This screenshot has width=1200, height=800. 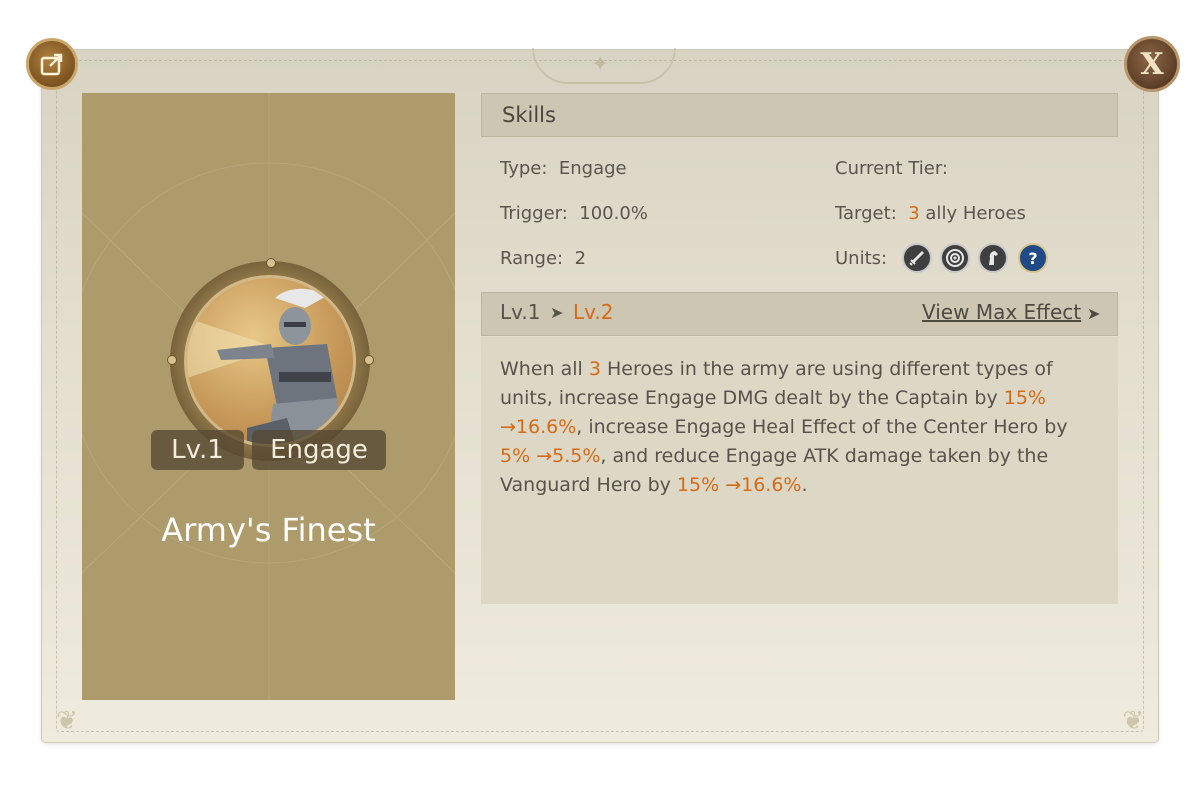 I want to click on close-button: X, so click(x=1152, y=64).